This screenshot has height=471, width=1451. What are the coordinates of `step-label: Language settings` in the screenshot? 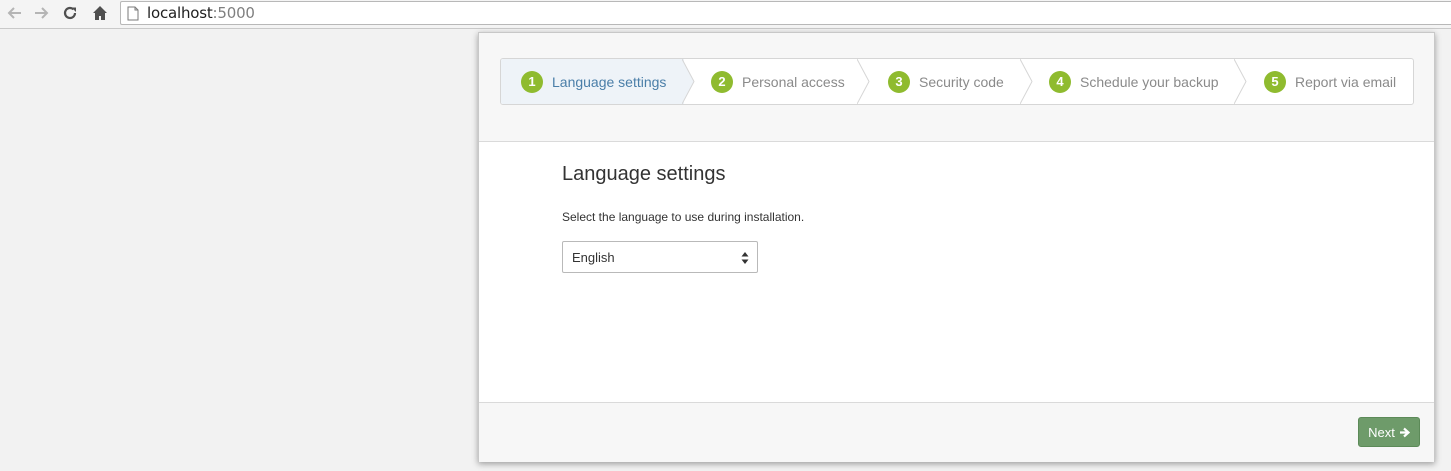 It's located at (609, 81).